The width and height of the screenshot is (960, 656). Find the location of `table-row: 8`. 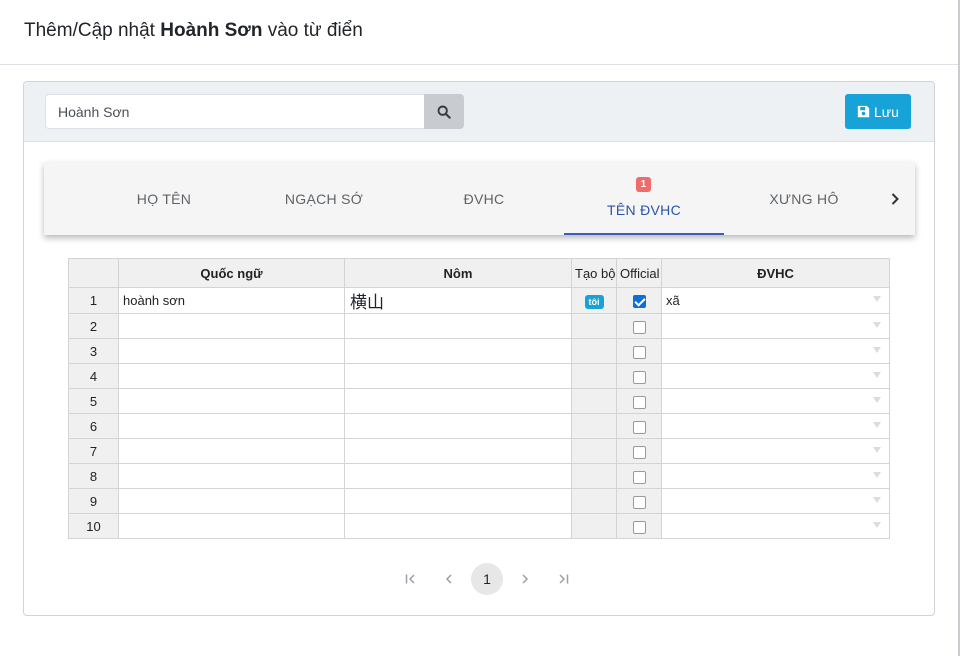

table-row: 8 is located at coordinates (479, 476).